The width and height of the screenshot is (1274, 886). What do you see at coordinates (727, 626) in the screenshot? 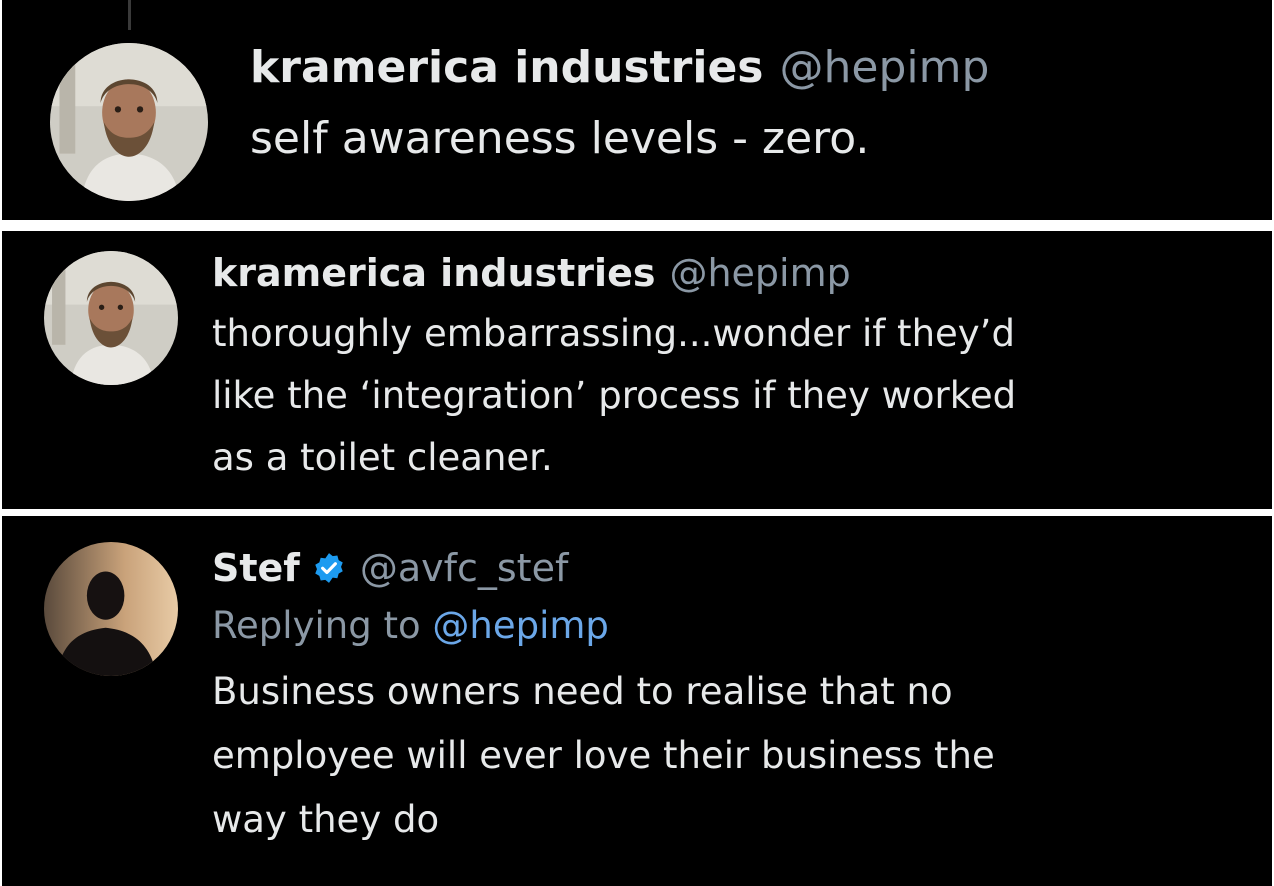
I see `replying-to-line: Replying to @hepimp` at bounding box center [727, 626].